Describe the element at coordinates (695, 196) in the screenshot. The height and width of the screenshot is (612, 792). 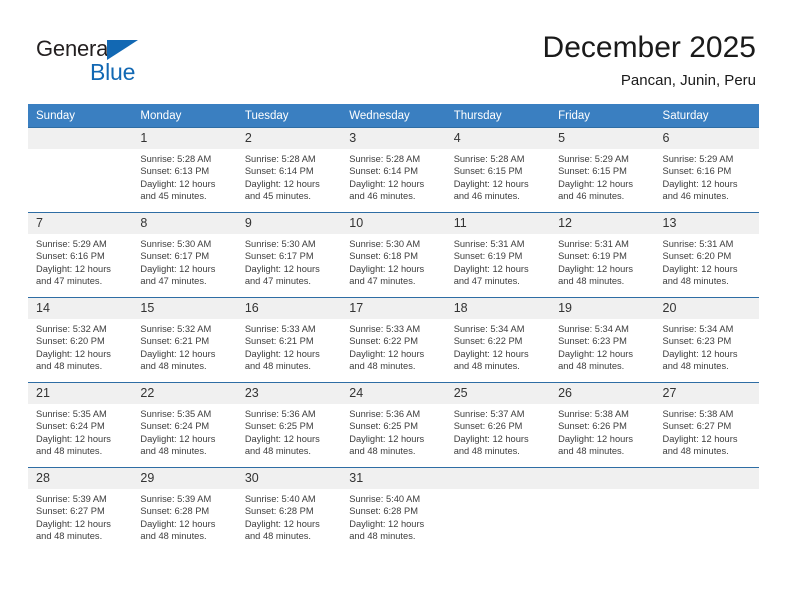
I see `daylight-text-line2: and 46 minutes.` at that location.